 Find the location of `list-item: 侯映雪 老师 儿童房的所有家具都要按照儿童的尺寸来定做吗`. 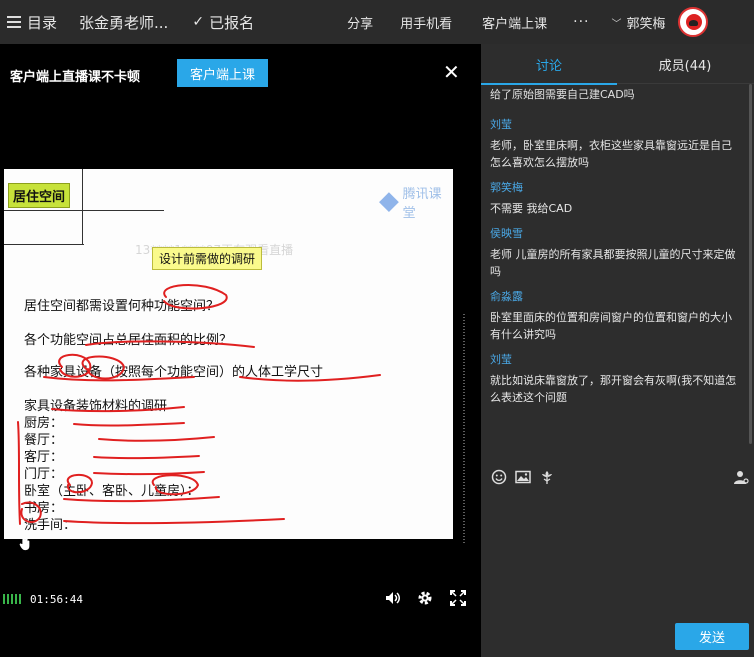

list-item: 侯映雪 老师 儿童房的所有家具都要按照儿童的尺寸来定做吗 is located at coordinates (619, 252).